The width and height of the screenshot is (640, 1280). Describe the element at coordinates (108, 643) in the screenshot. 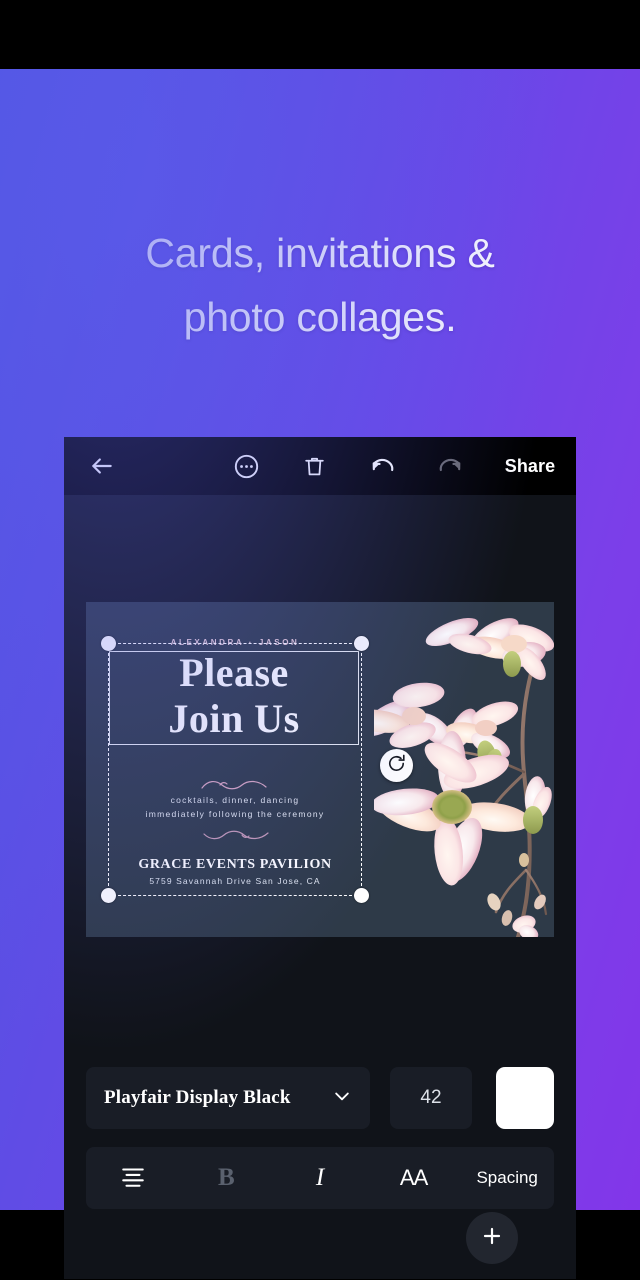

I see `resize-handle-top-left` at that location.